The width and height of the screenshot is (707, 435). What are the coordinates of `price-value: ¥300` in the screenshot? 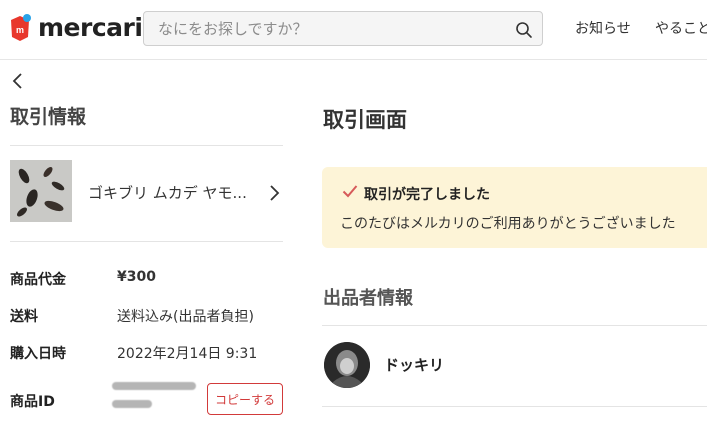 It's located at (136, 277).